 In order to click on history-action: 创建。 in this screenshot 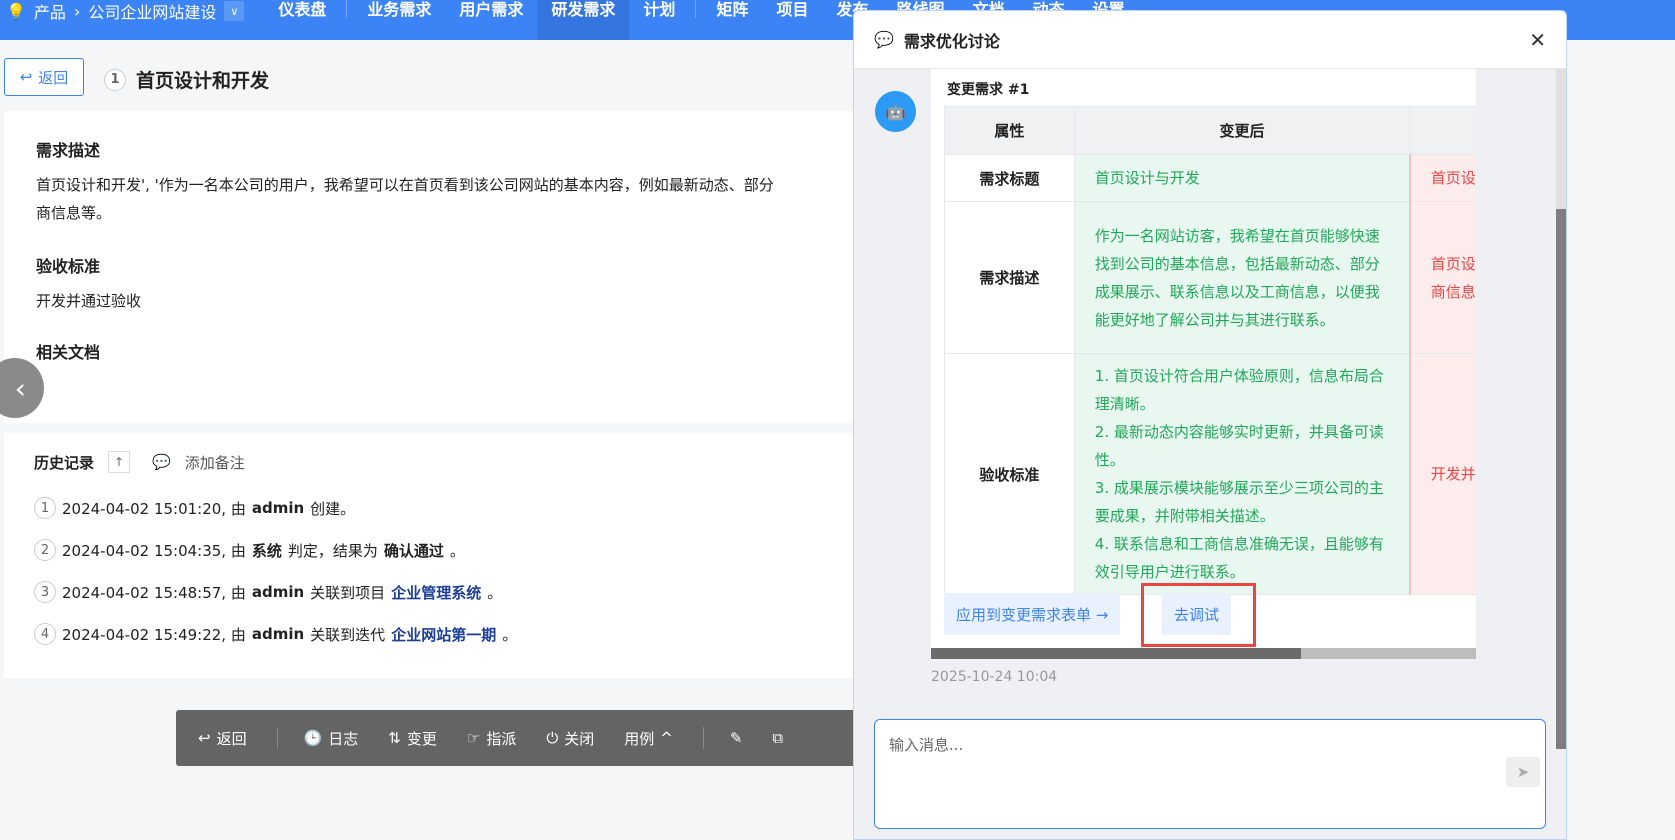, I will do `click(333, 508)`.